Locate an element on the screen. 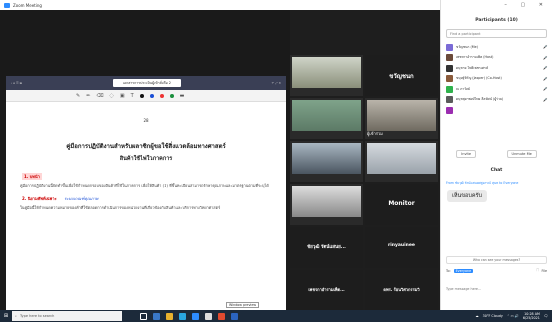 The image size is (552, 322). recipient-select: Everyone is located at coordinates (463, 271).